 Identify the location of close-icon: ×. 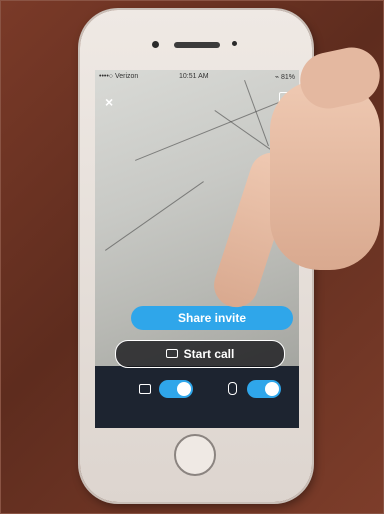
(109, 102).